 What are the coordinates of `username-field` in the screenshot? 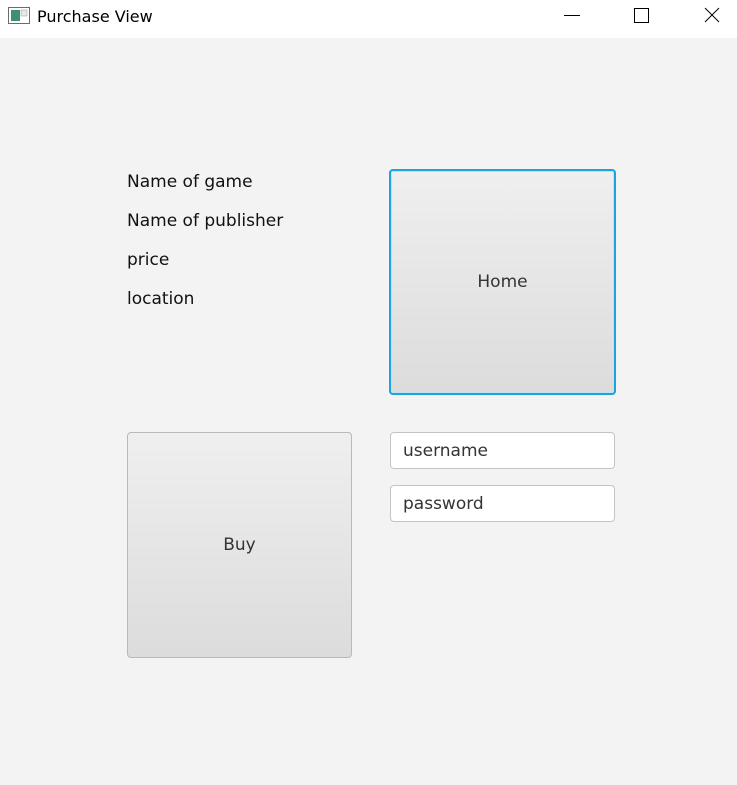 It's located at (502, 450).